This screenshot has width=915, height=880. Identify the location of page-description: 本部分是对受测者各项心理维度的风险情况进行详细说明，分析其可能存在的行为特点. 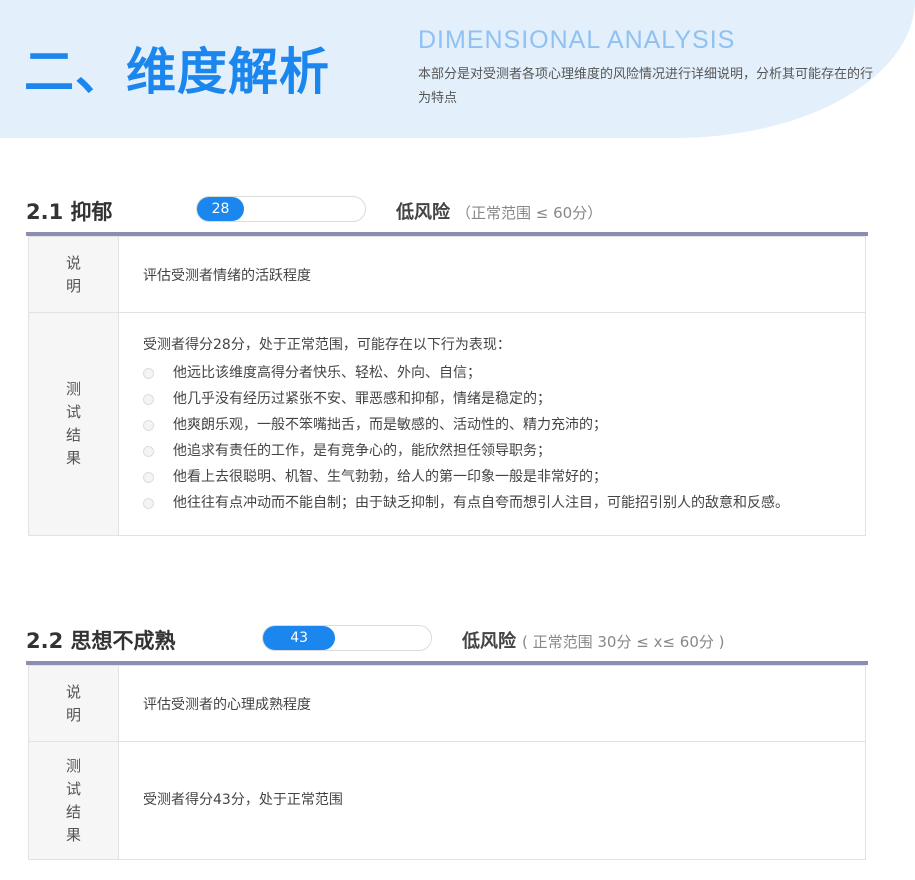
(646, 86).